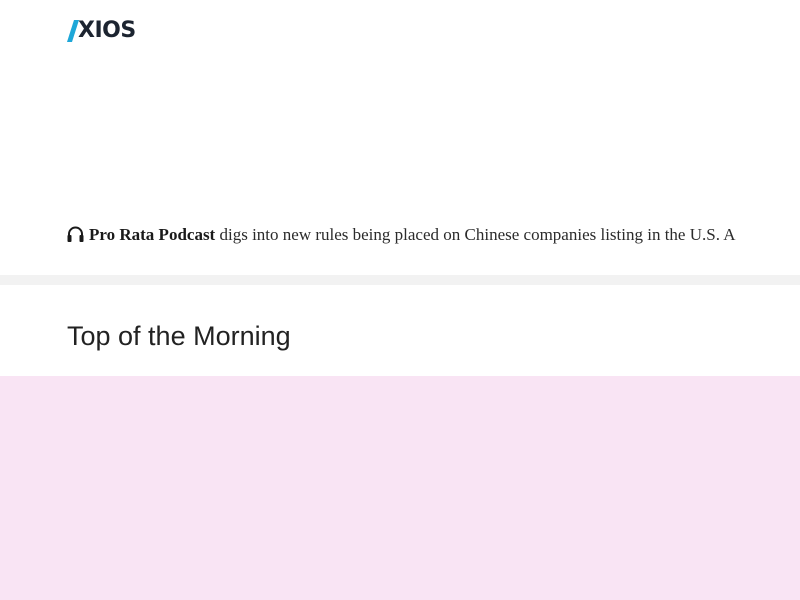  Describe the element at coordinates (179, 336) in the screenshot. I see `section-title: Top of the Morning` at that location.